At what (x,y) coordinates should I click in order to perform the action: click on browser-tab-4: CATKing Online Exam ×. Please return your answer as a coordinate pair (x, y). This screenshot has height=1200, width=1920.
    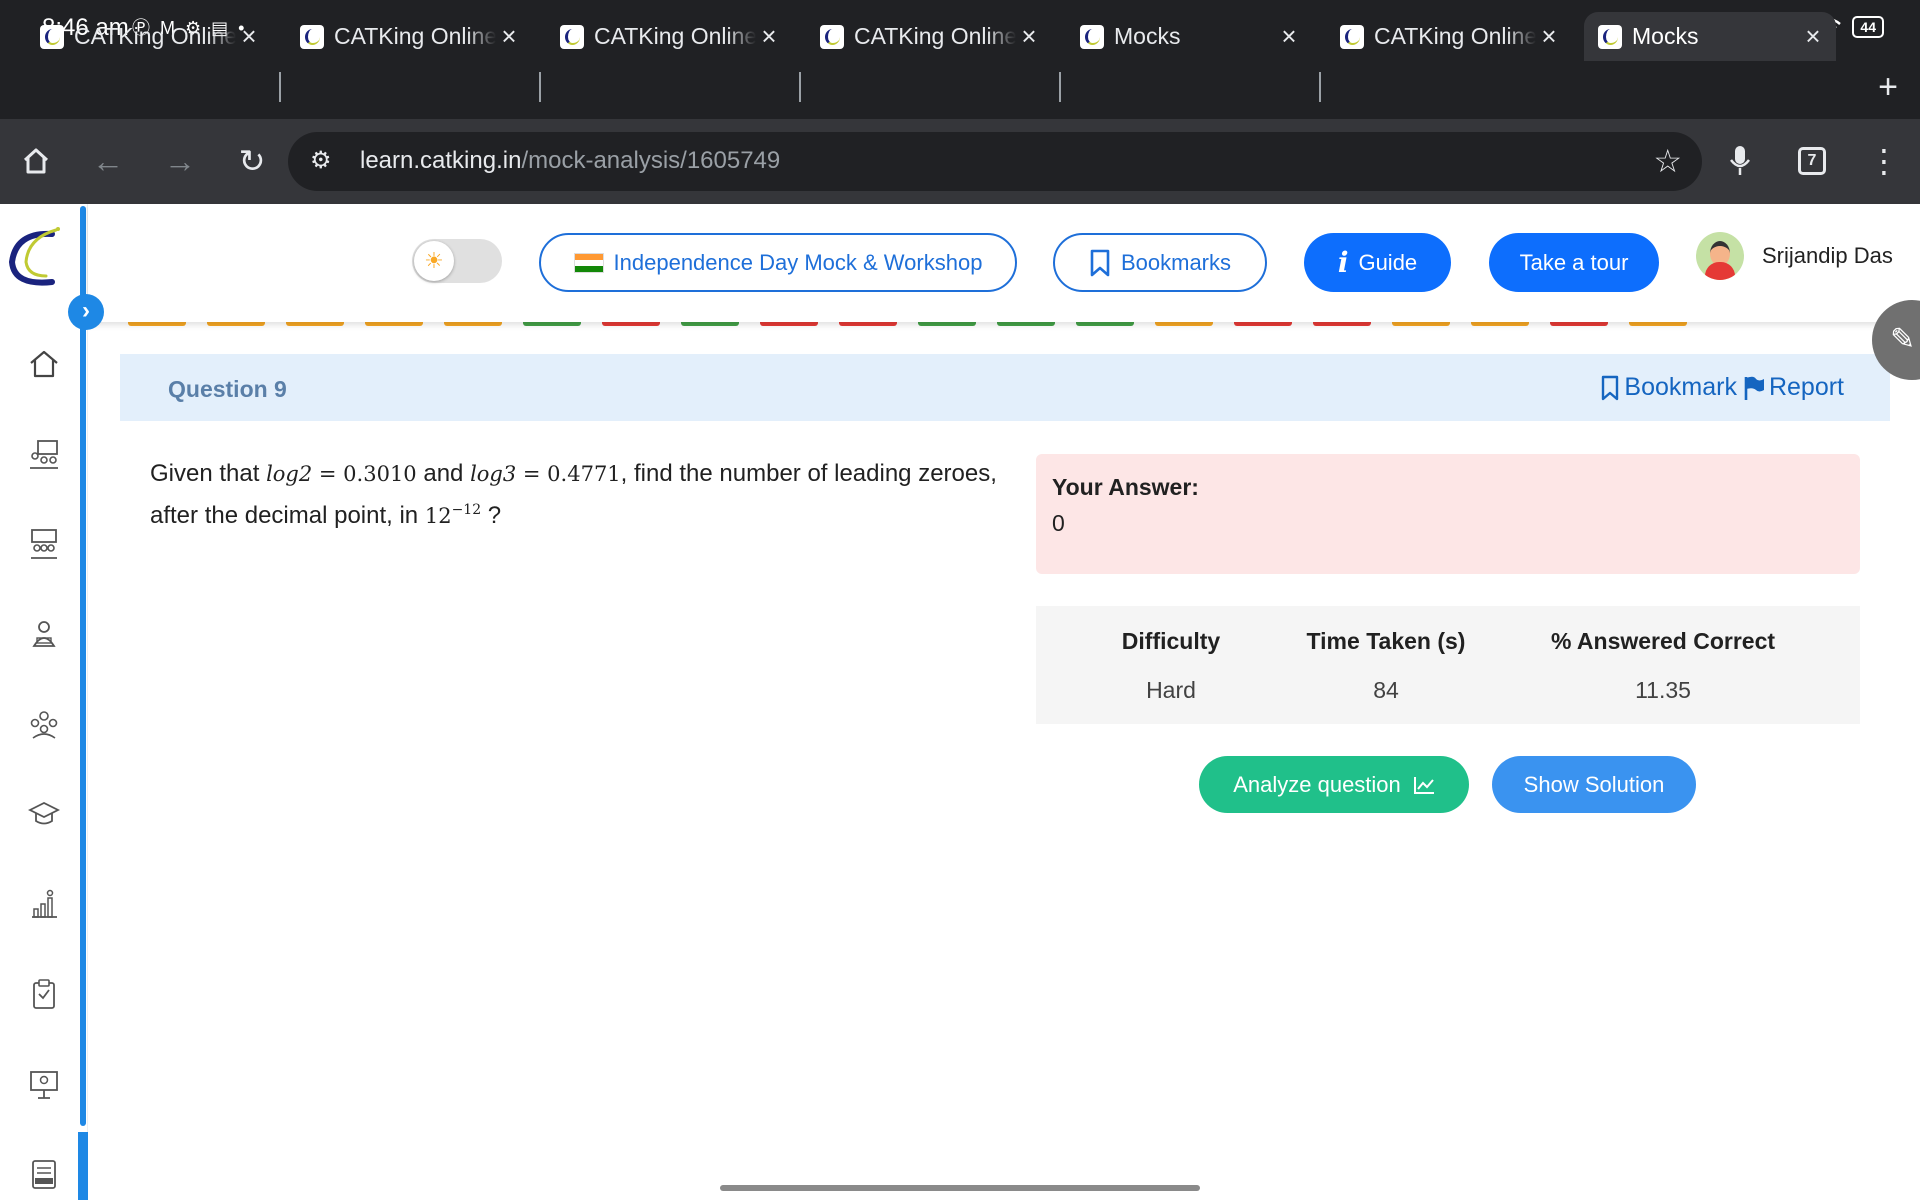
    Looking at the image, I should click on (929, 36).